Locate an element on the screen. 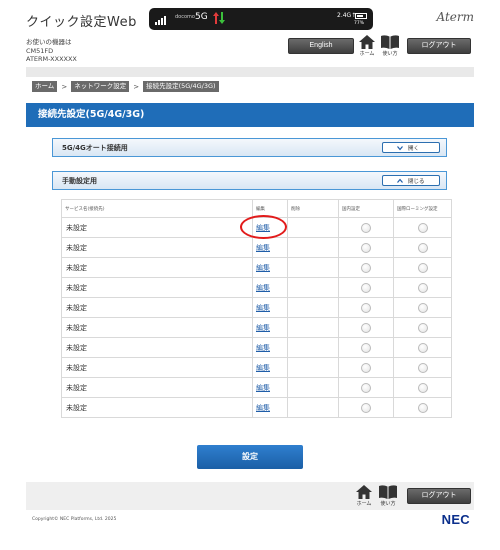 Image resolution: width=500 pixels, height=550 pixels. chevron-down-icon is located at coordinates (400, 148).